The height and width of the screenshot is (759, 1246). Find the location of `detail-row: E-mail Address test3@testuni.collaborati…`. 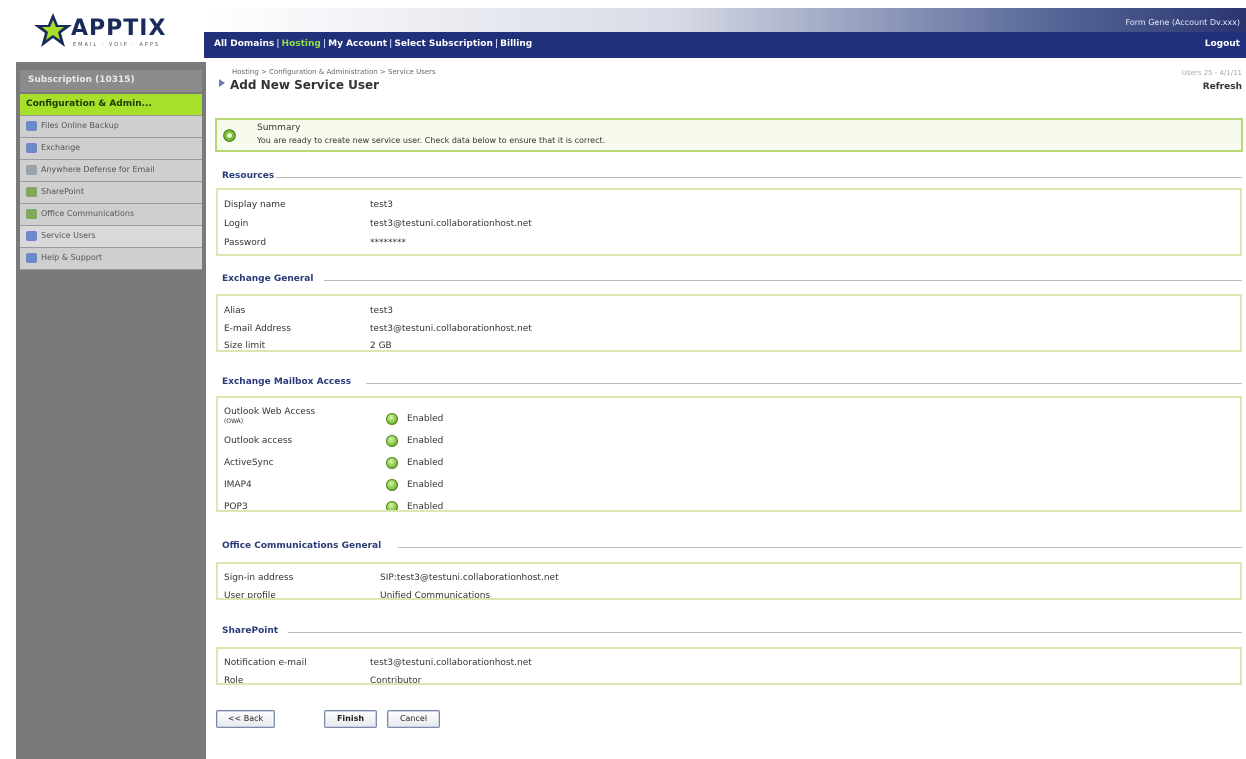

detail-row: E-mail Address test3@testuni.collaborati… is located at coordinates (729, 331).